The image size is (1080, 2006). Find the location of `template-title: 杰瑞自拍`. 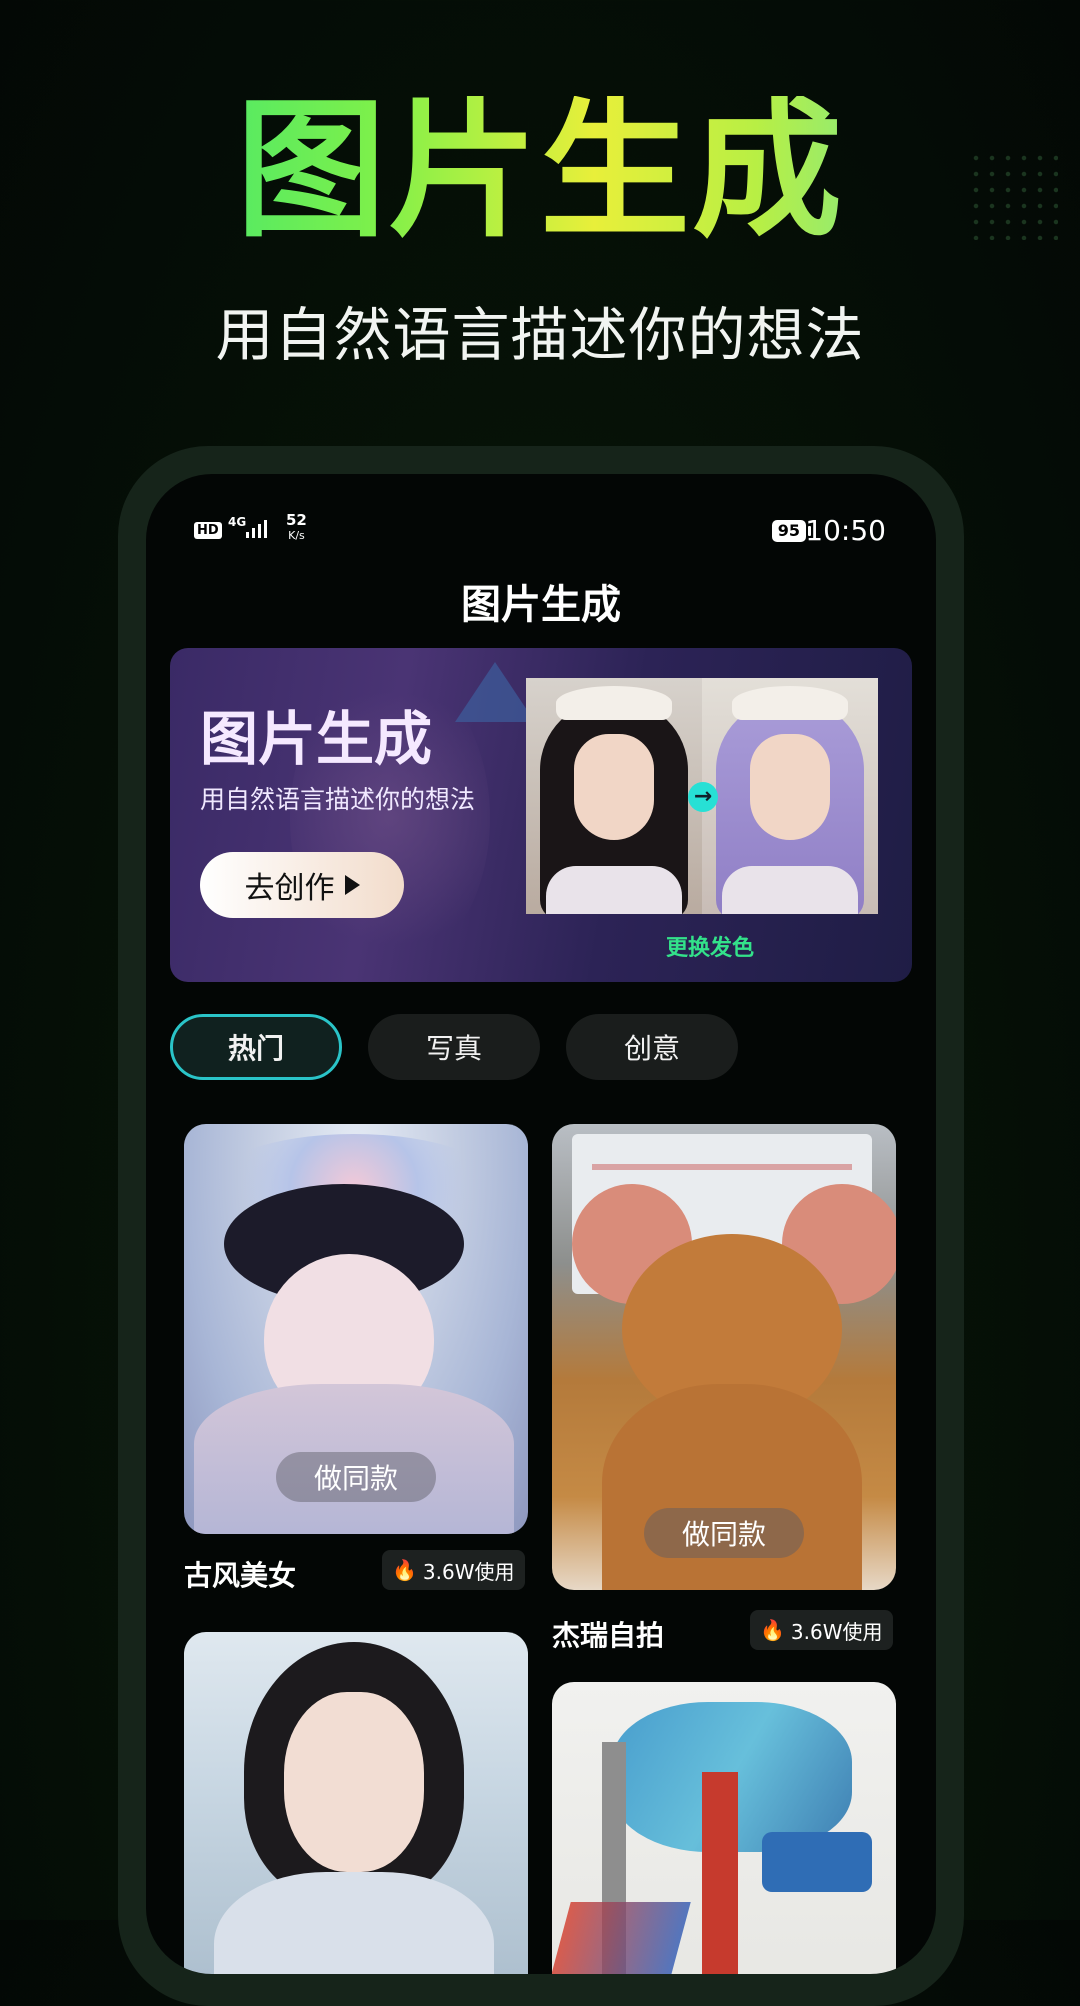

template-title: 杰瑞自拍 is located at coordinates (608, 1635).